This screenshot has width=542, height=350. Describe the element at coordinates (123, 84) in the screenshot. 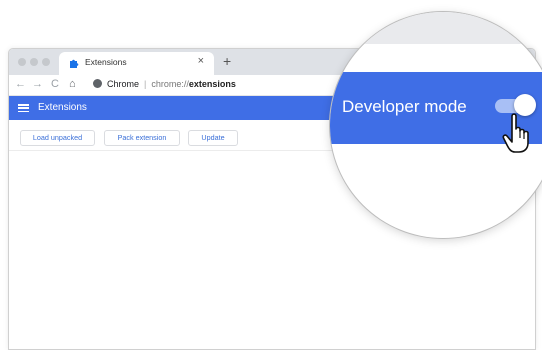

I see `omnibox-site: Chrome` at that location.